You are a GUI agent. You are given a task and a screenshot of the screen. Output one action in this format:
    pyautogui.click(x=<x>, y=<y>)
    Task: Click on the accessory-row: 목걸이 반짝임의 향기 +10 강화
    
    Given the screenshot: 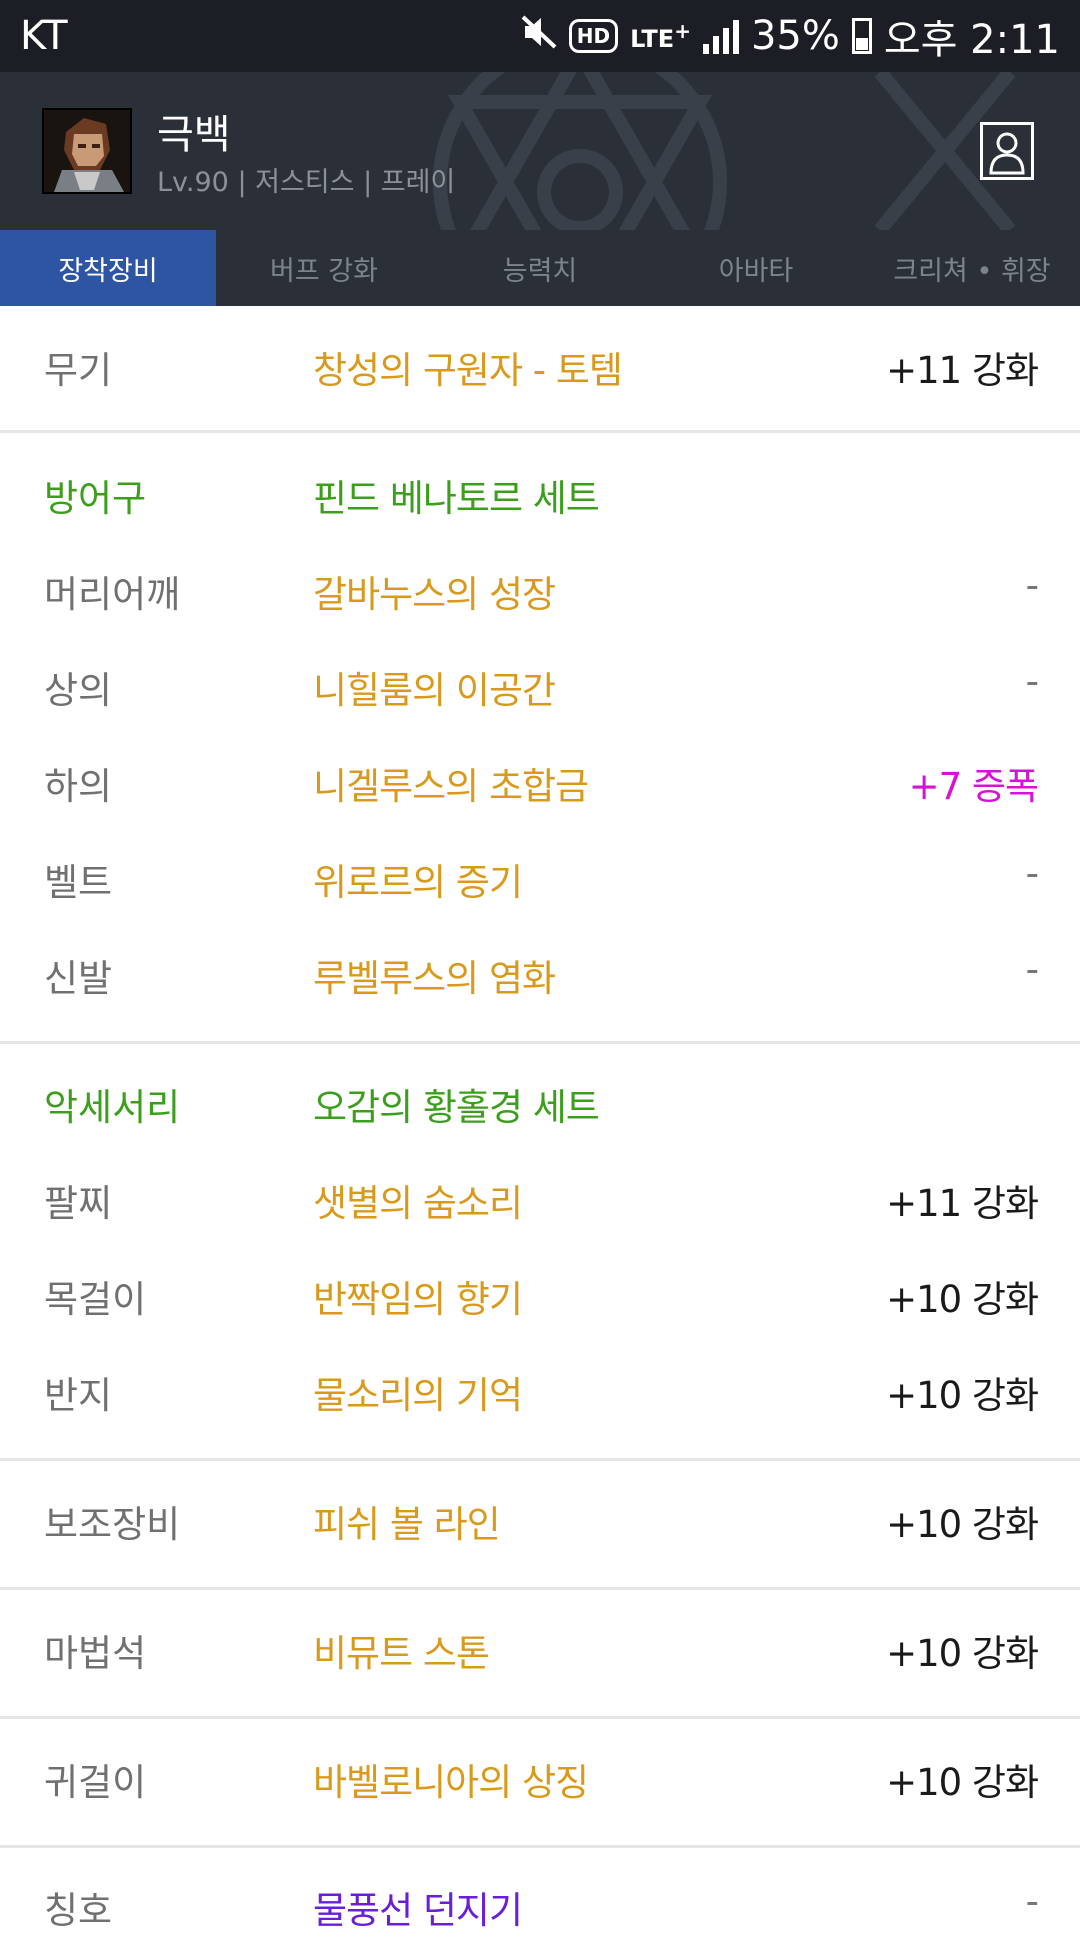 What is the action you would take?
    pyautogui.click(x=540, y=1299)
    